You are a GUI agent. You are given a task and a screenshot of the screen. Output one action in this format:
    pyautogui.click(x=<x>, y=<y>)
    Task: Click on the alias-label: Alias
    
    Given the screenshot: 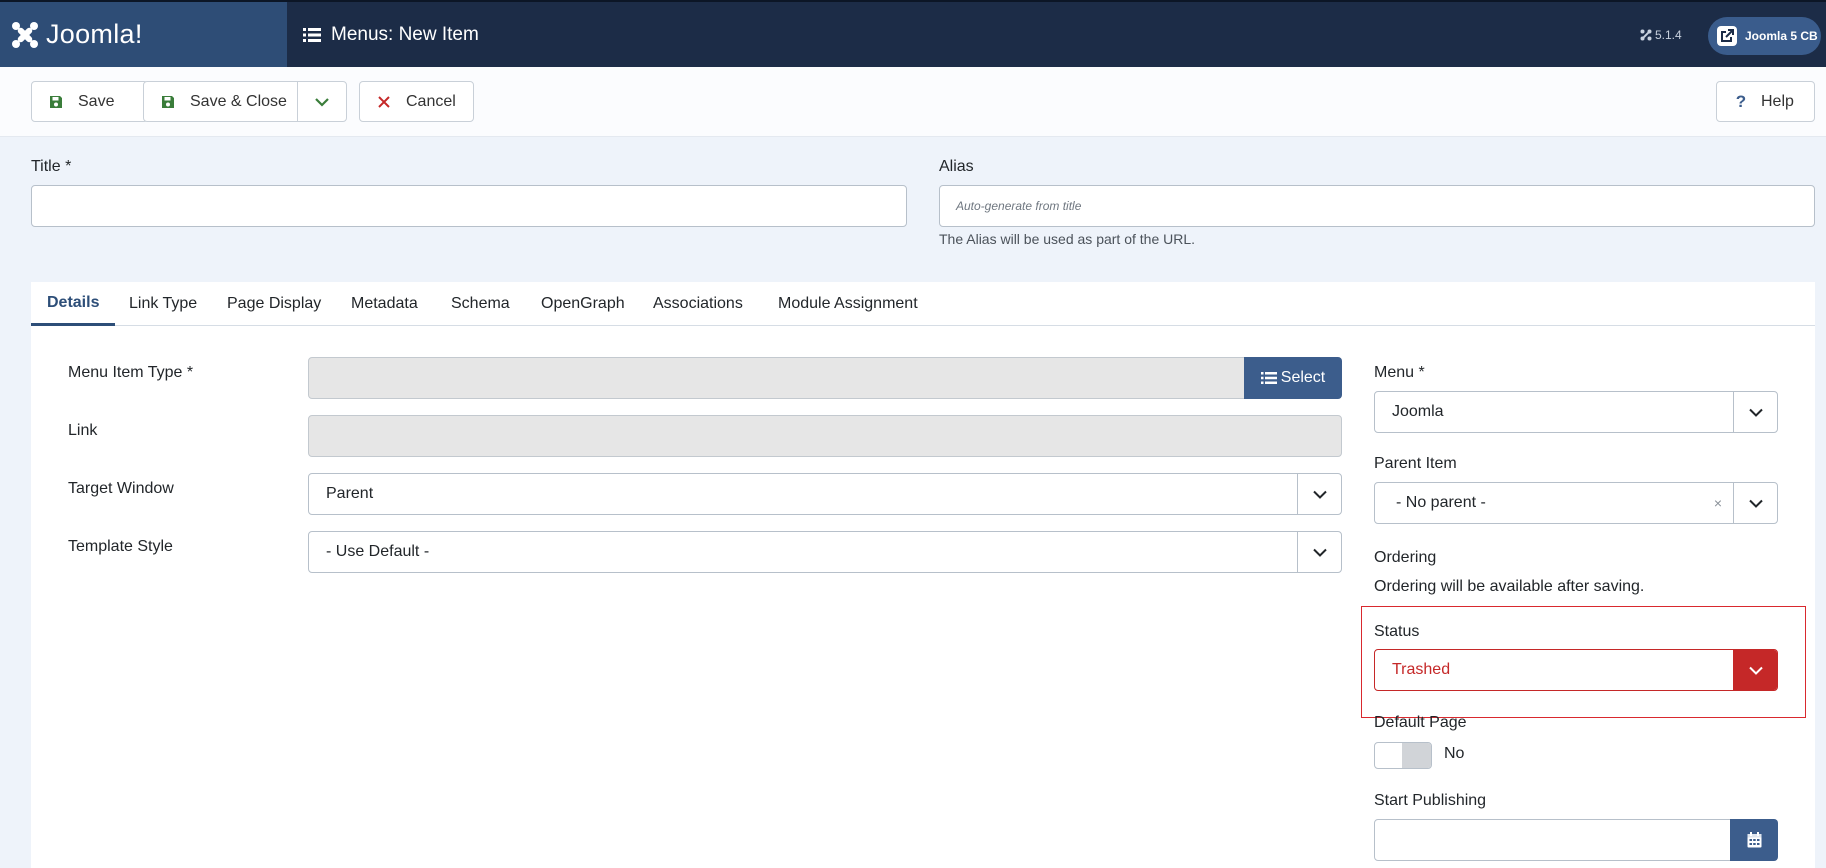 What is the action you would take?
    pyautogui.click(x=956, y=166)
    